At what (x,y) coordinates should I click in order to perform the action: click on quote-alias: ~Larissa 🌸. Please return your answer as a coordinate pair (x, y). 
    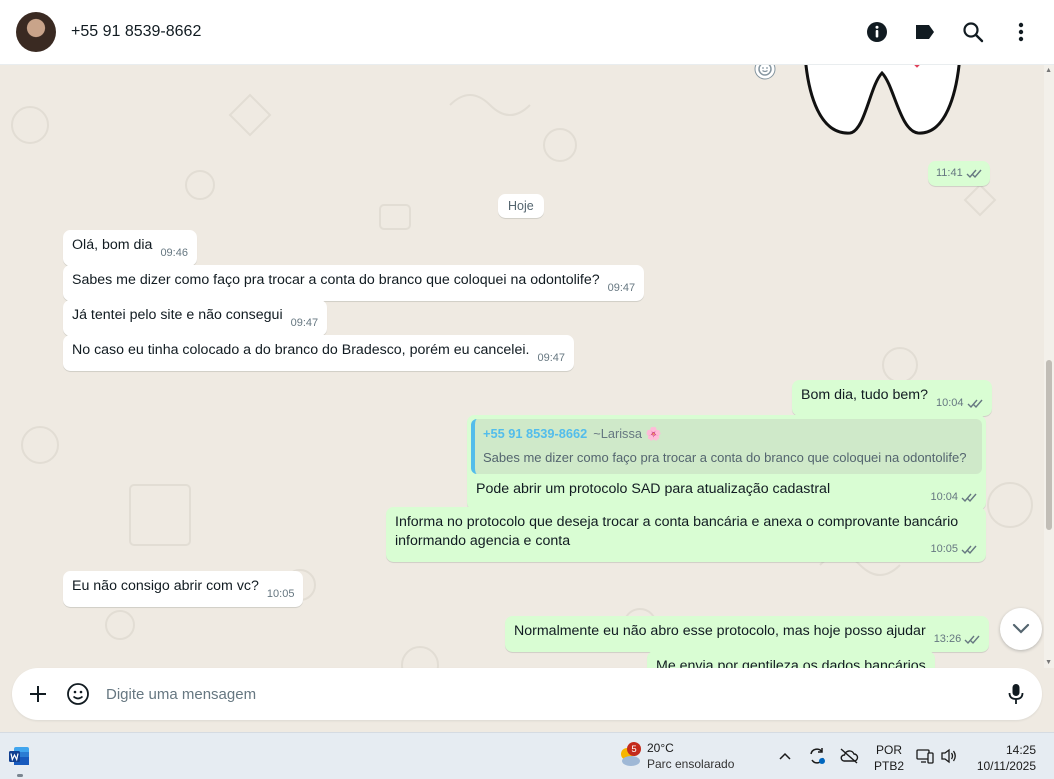
    Looking at the image, I should click on (627, 433).